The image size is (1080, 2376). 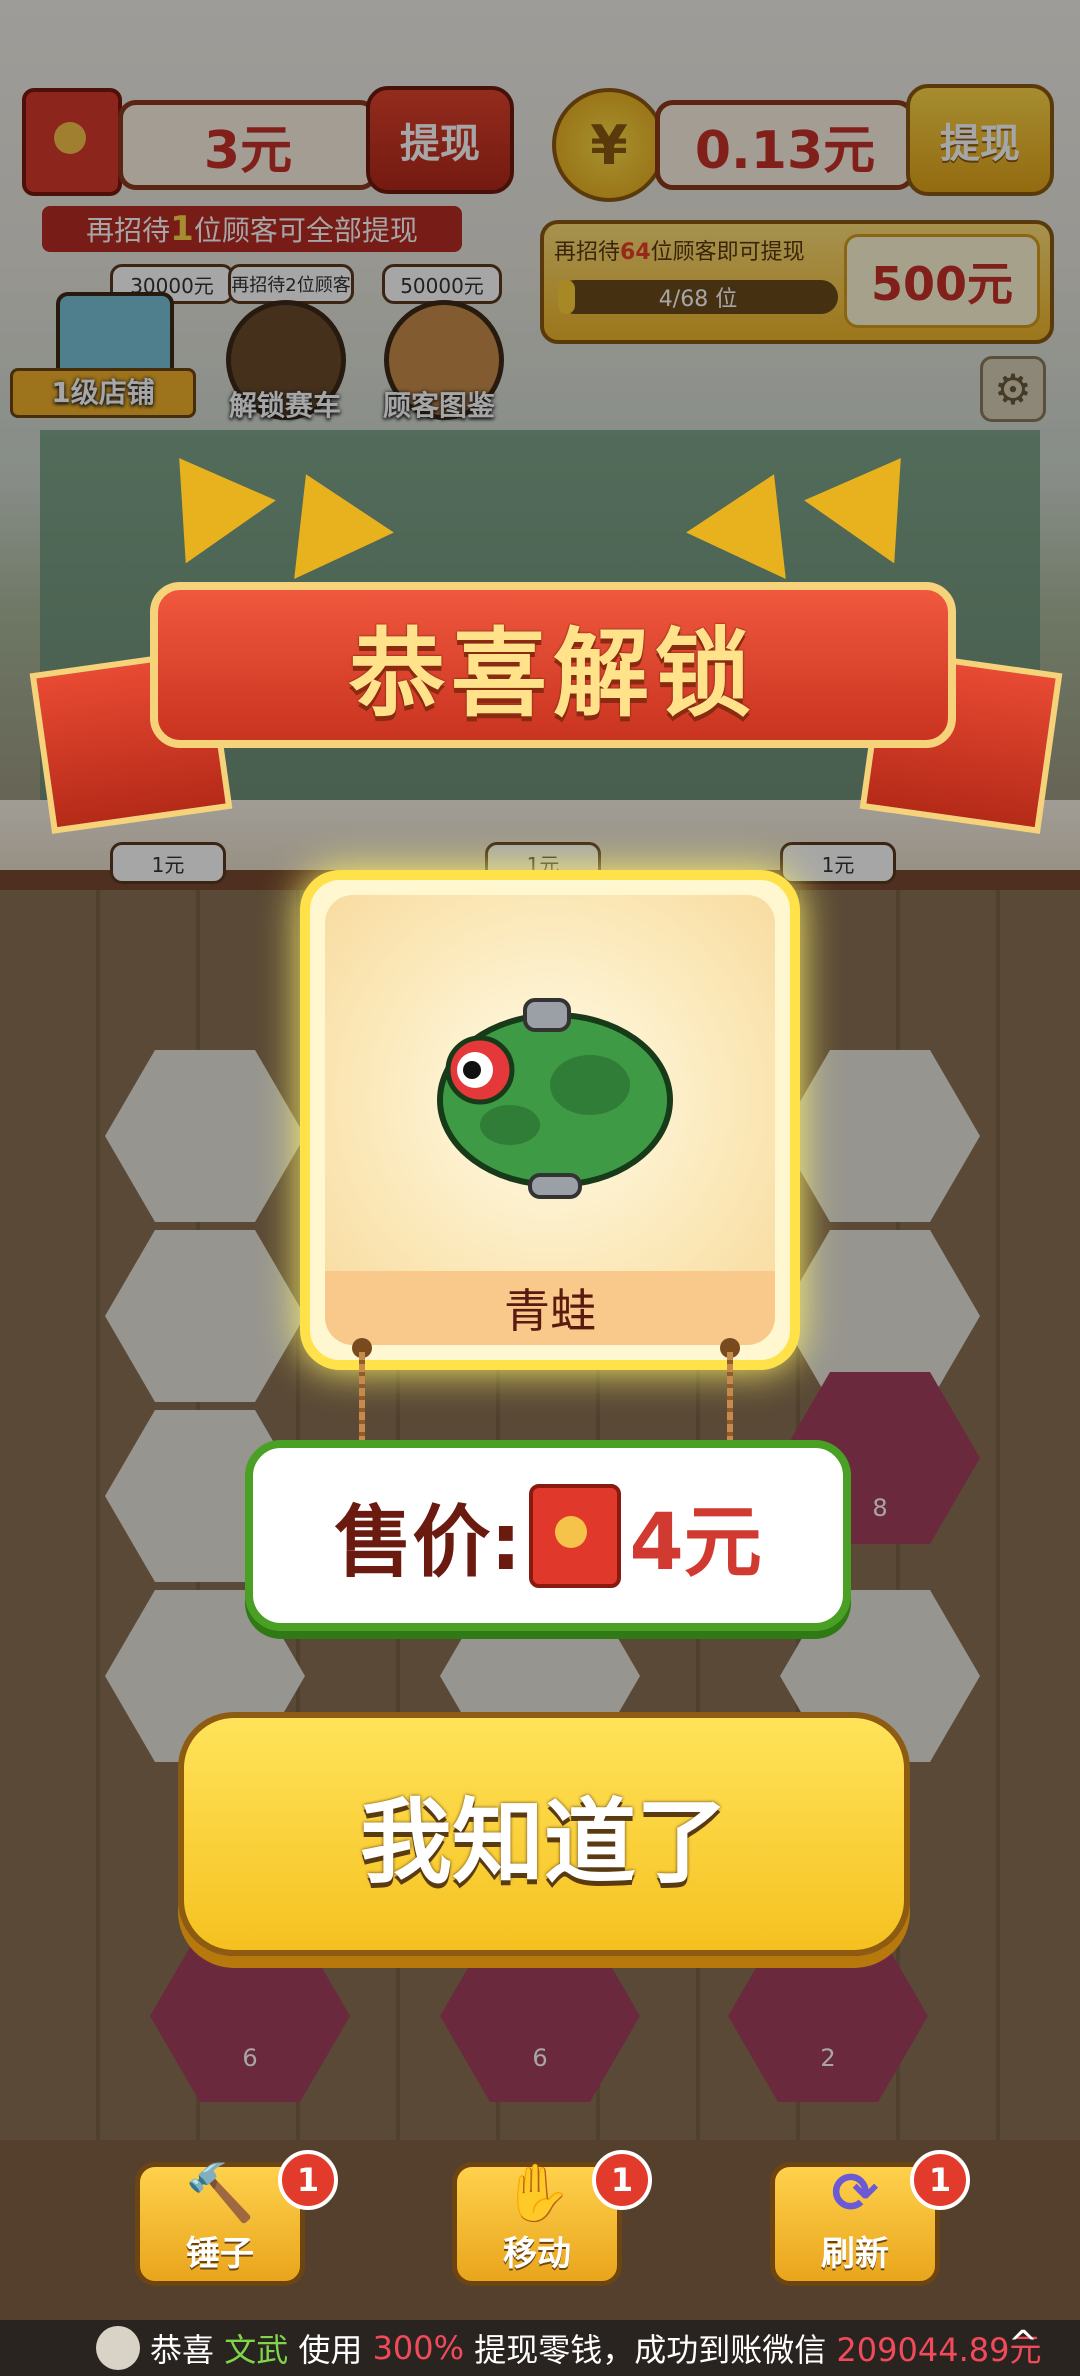 What do you see at coordinates (555, 1098) in the screenshot?
I see `frog-icon` at bounding box center [555, 1098].